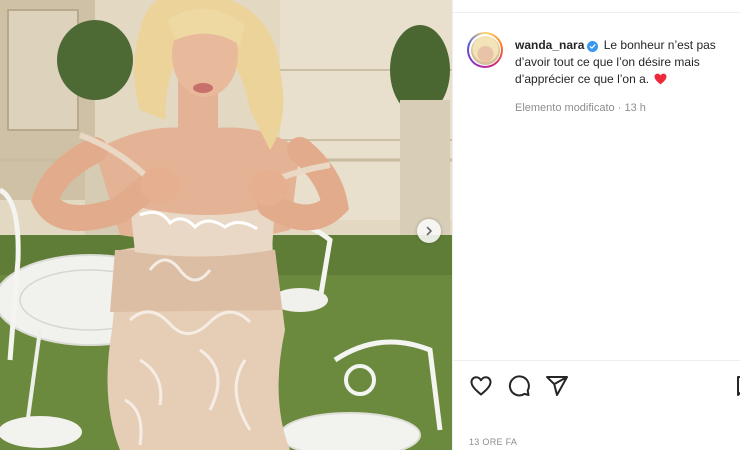 This screenshot has width=740, height=450. Describe the element at coordinates (549, 45) in the screenshot. I see `username-link: wanda_nara` at that location.